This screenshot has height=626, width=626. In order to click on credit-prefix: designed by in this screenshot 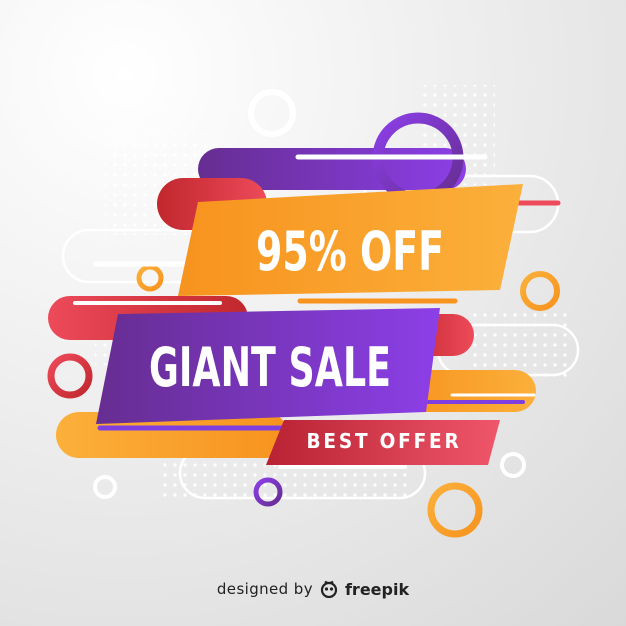, I will do `click(264, 589)`.